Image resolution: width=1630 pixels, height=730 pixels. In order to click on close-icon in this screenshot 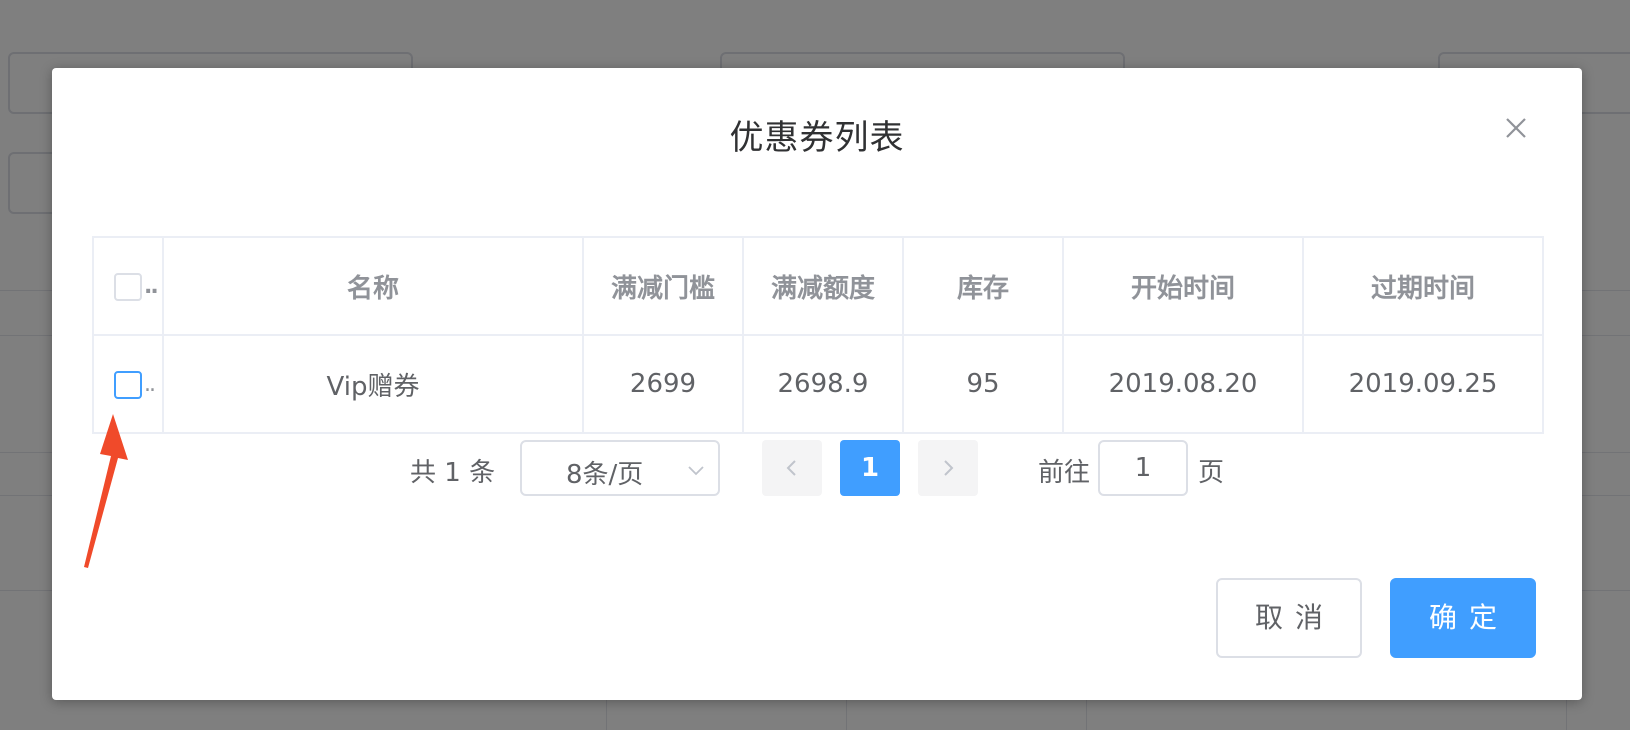, I will do `click(1516, 128)`.